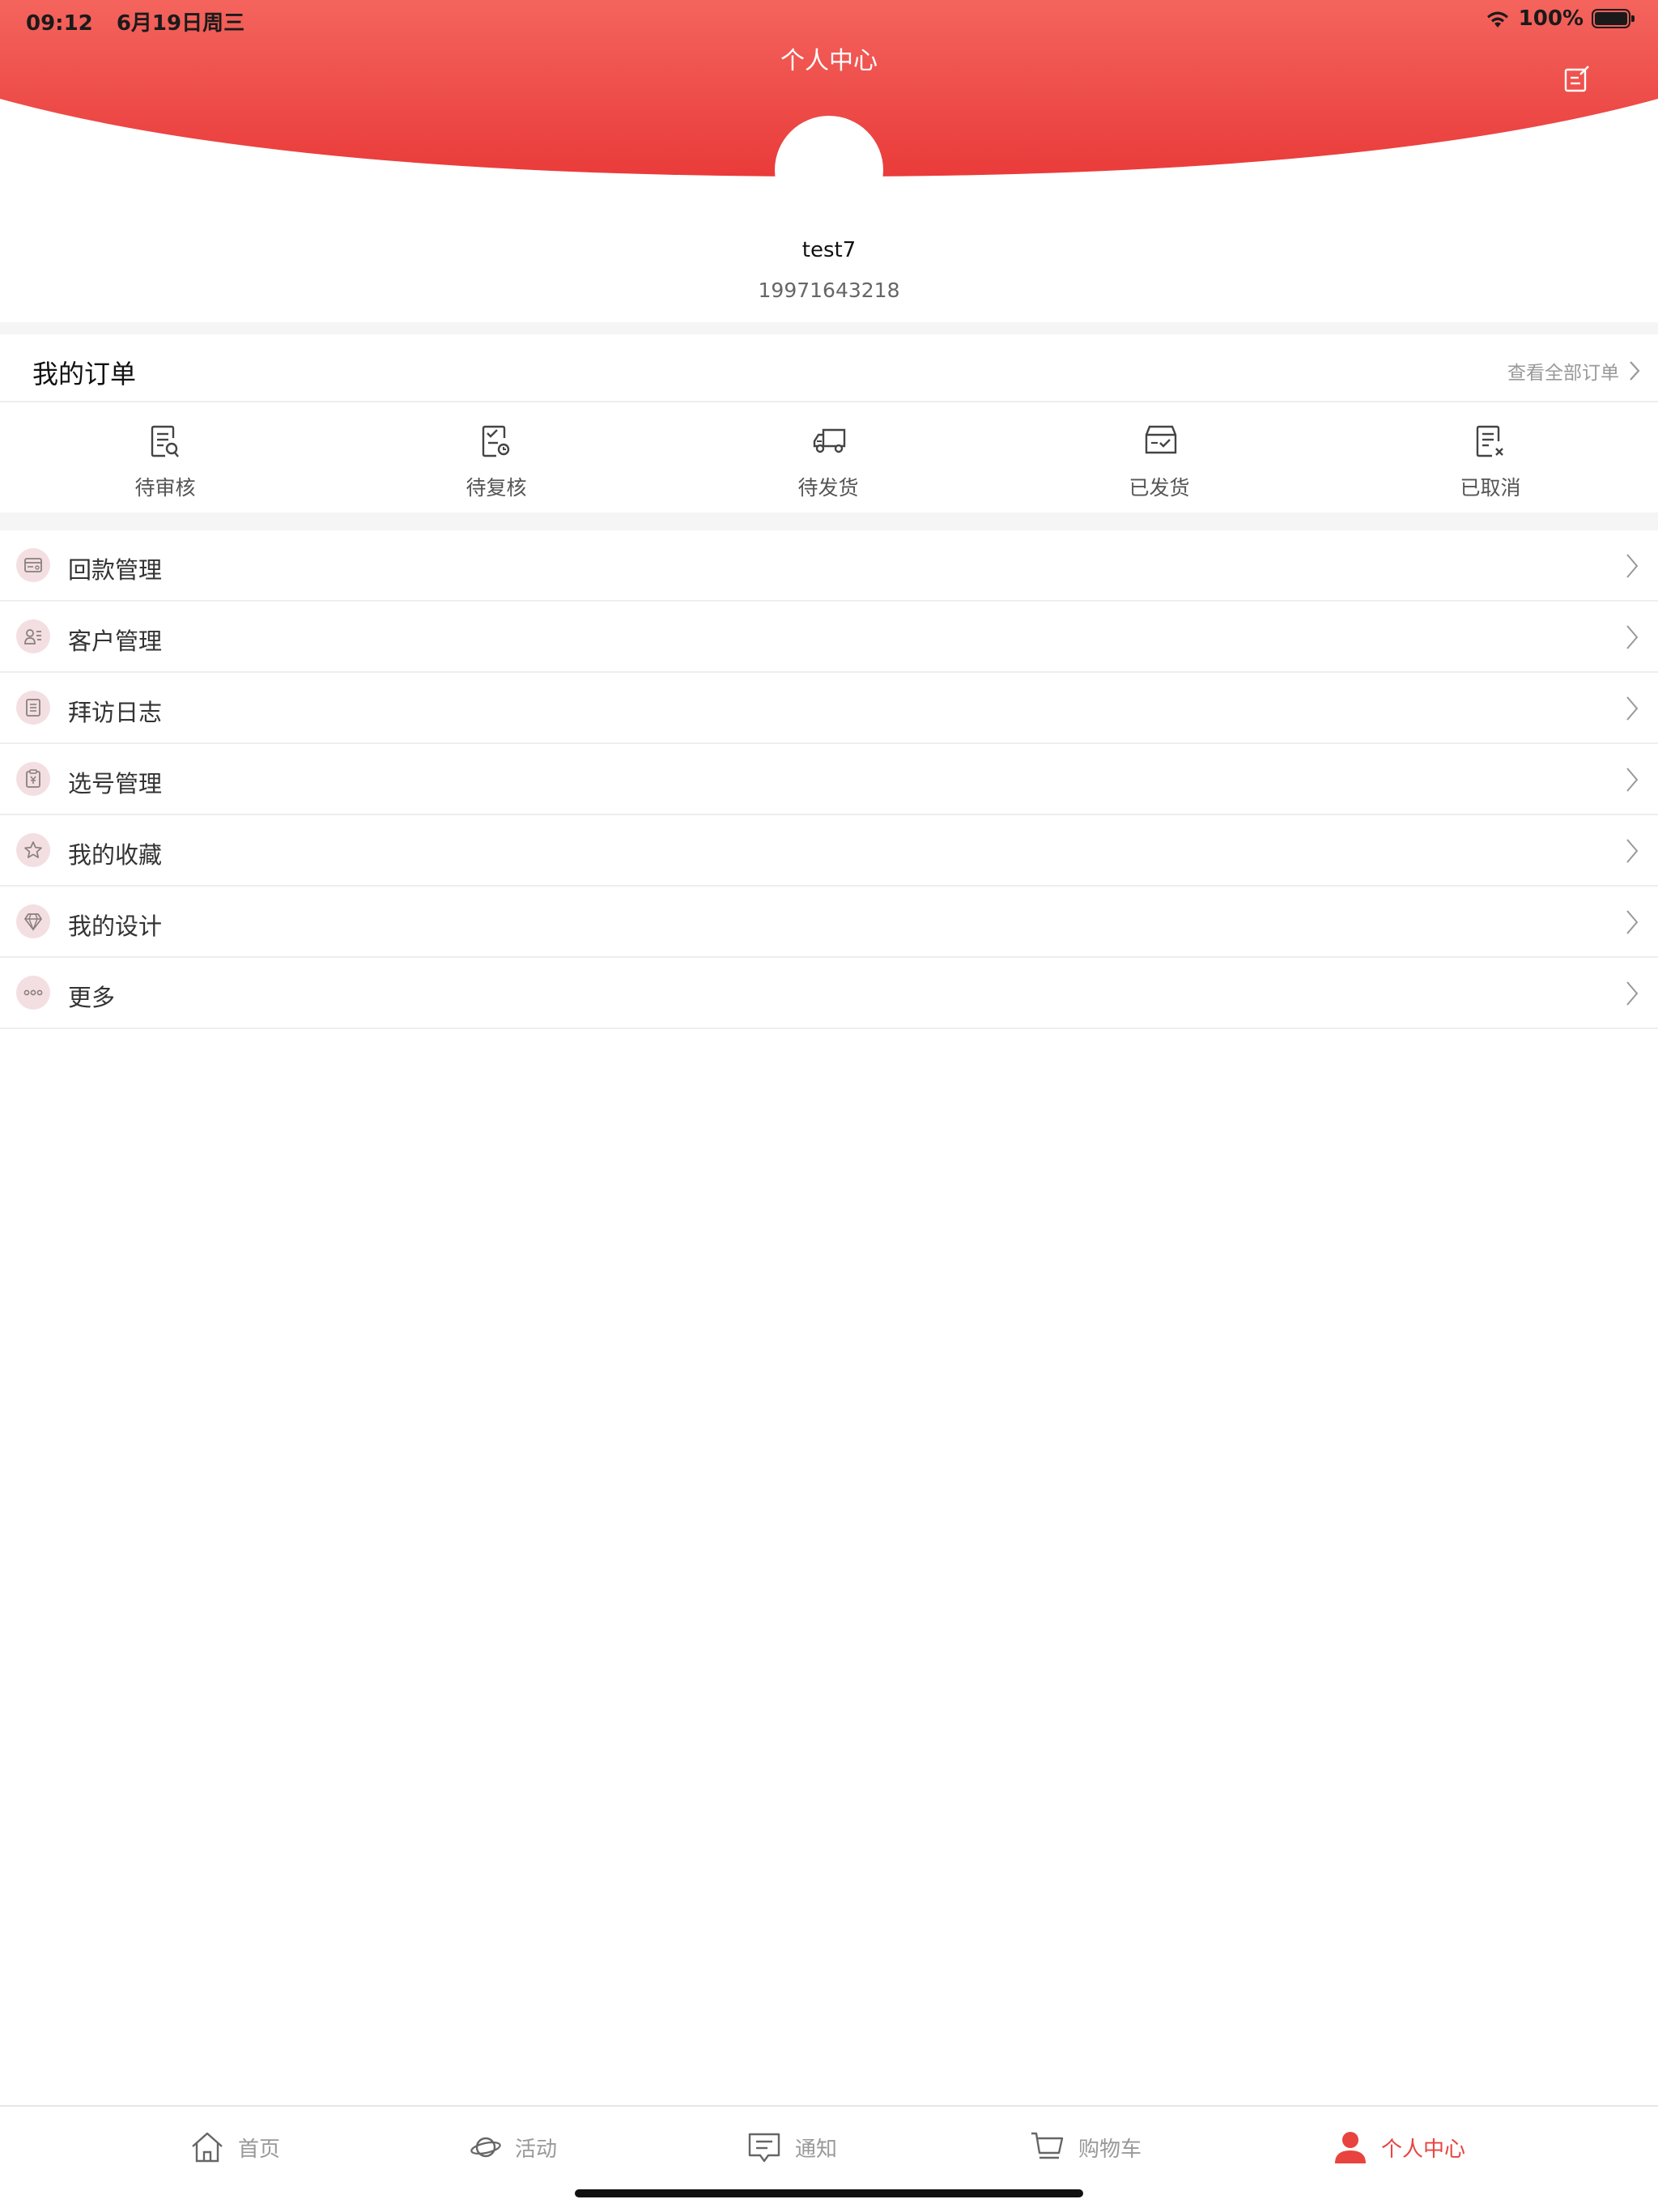 Image resolution: width=1658 pixels, height=2212 pixels. What do you see at coordinates (115, 712) in the screenshot?
I see `menu-item-label: 拜访日志` at bounding box center [115, 712].